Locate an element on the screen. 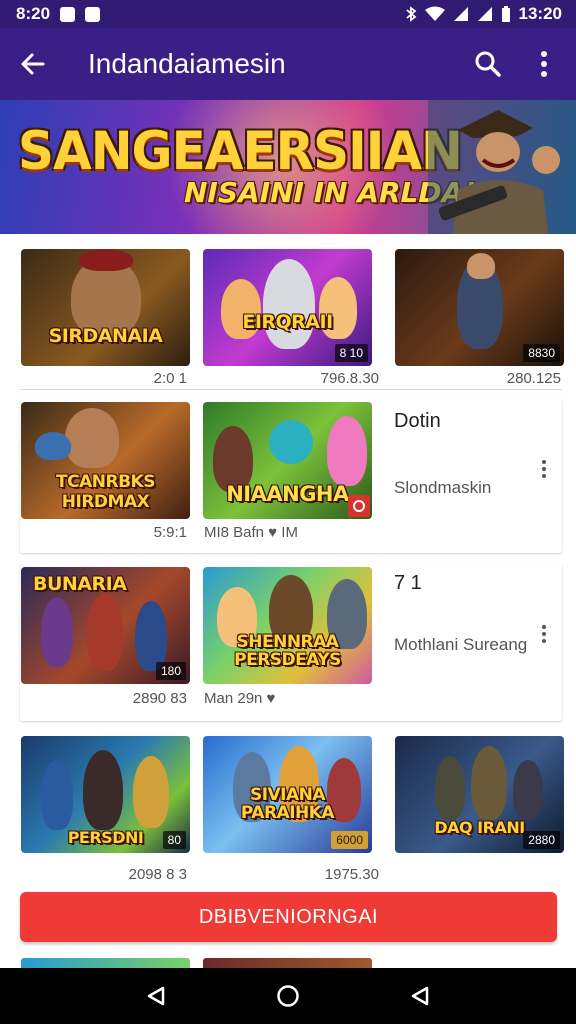 This screenshot has height=1024, width=576. triangle-back-icon is located at coordinates (156, 996).